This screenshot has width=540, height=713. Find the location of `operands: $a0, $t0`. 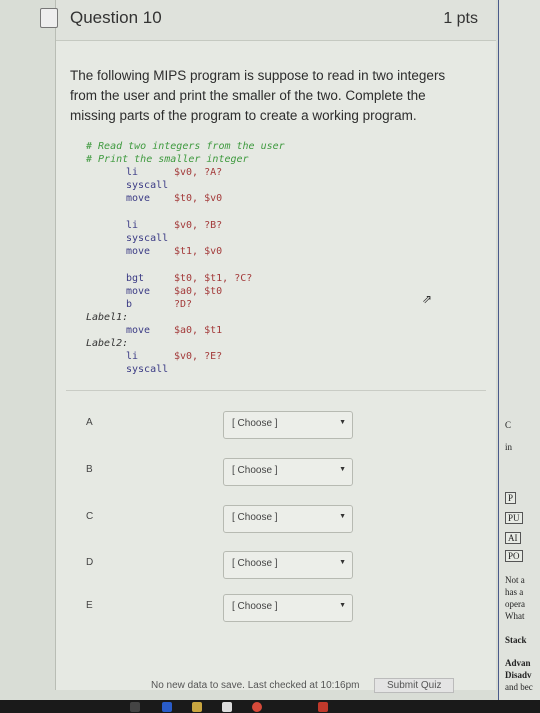

operands: $a0, $t0 is located at coordinates (198, 291).